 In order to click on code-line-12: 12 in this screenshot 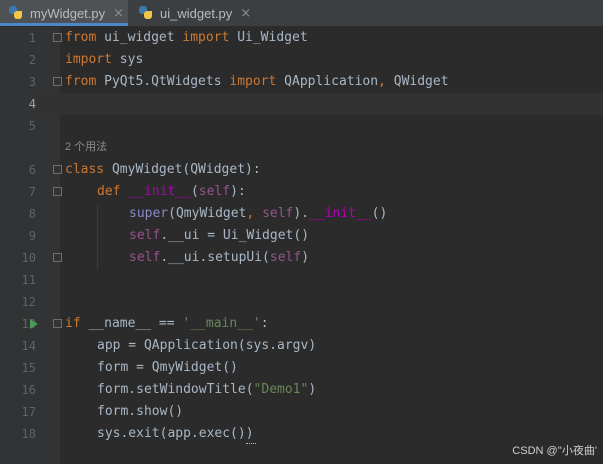, I will do `click(301, 302)`.